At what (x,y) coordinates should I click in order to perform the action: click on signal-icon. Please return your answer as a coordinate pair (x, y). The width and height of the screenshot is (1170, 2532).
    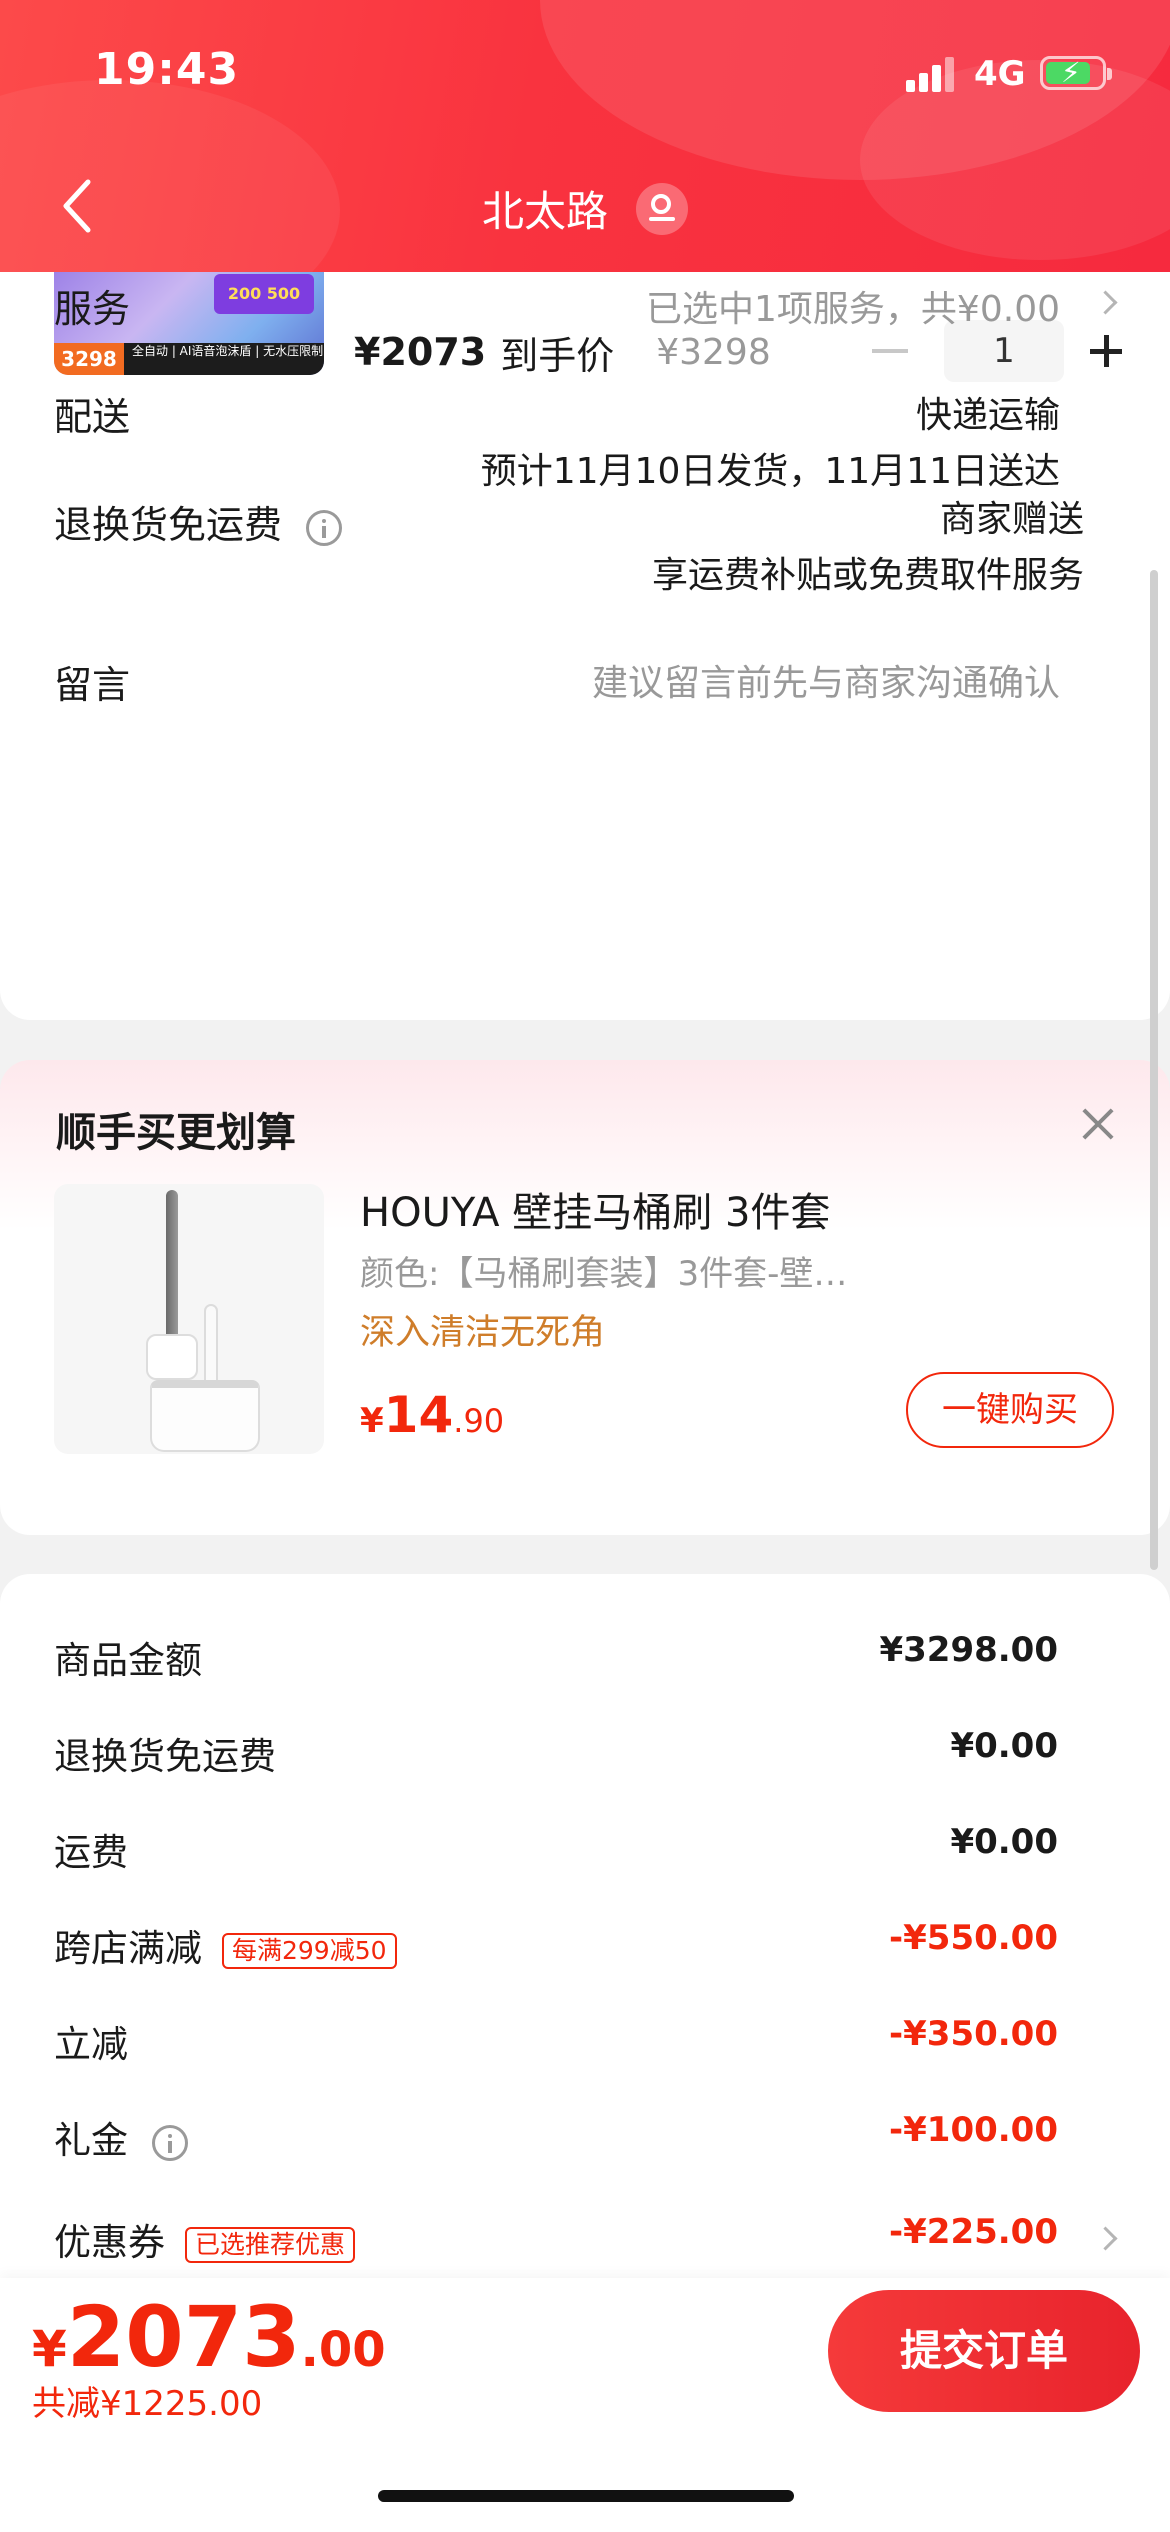
    Looking at the image, I should click on (930, 74).